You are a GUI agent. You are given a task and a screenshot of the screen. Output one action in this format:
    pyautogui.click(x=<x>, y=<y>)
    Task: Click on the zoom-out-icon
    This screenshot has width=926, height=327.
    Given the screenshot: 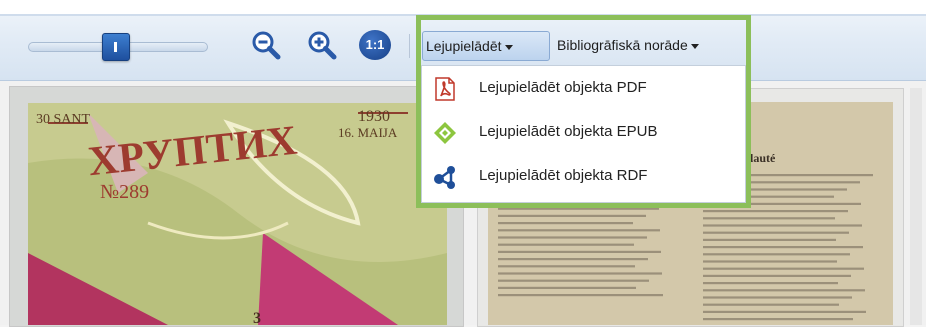 What is the action you would take?
    pyautogui.click(x=266, y=45)
    